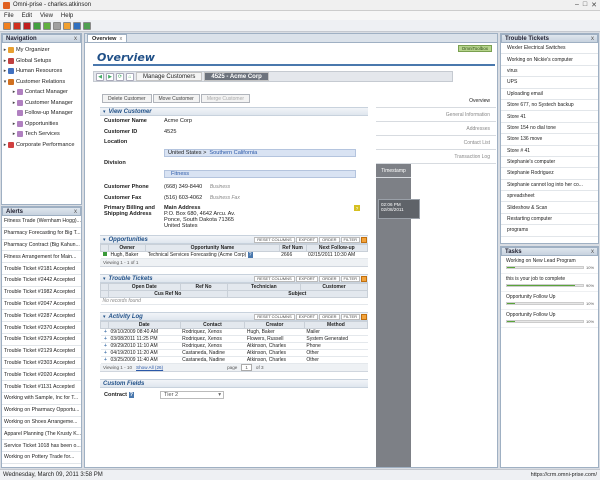  What do you see at coordinates (41, 328) in the screenshot?
I see `alert-item: Trouble Ticket #2370 Accepted` at bounding box center [41, 328].